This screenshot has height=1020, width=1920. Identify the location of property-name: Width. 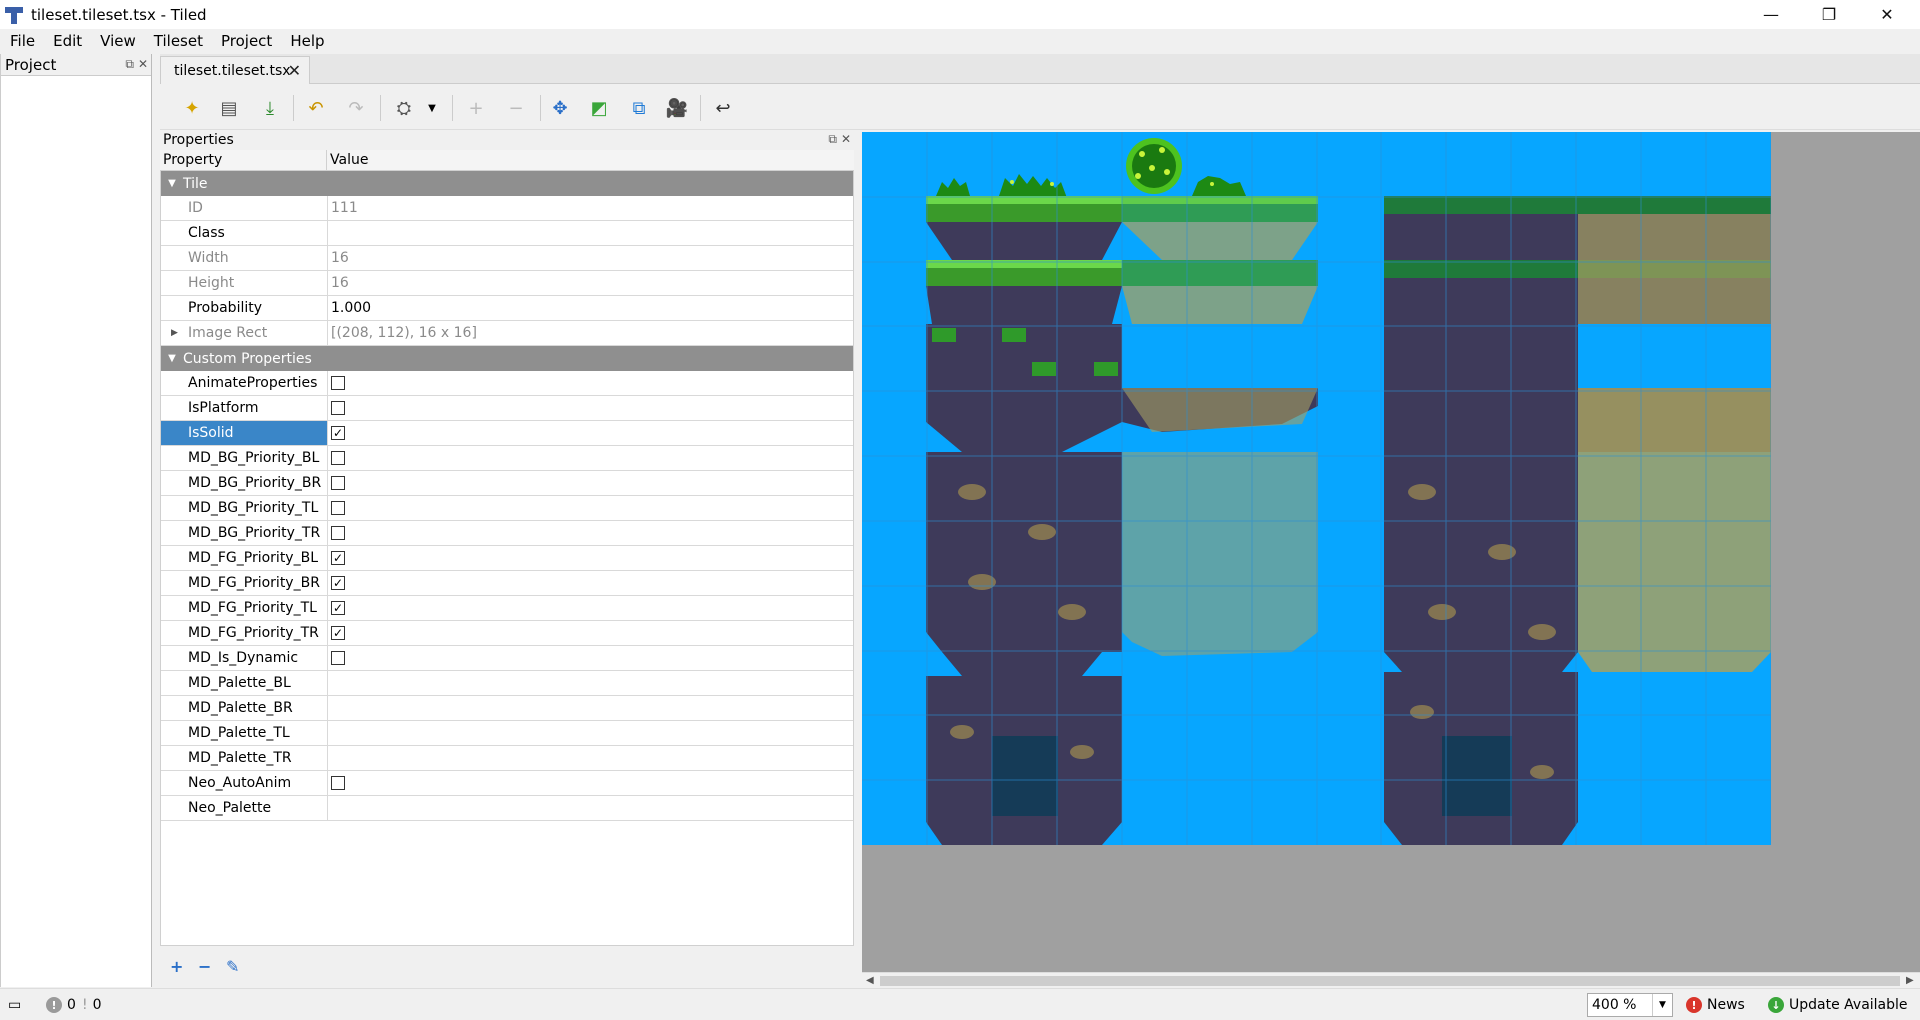
(244, 258).